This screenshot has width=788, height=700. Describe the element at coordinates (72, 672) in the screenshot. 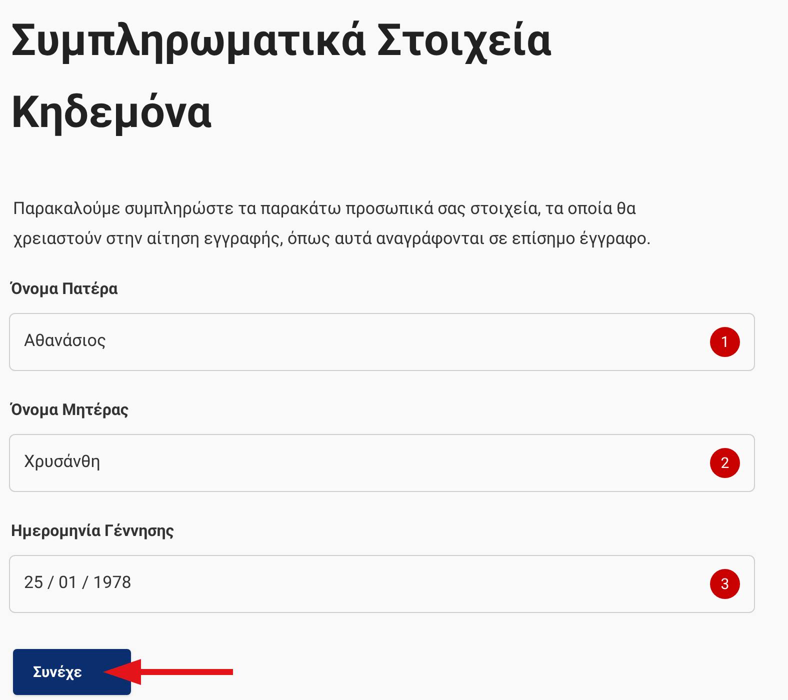

I see `continue-button: Συνέχε` at that location.